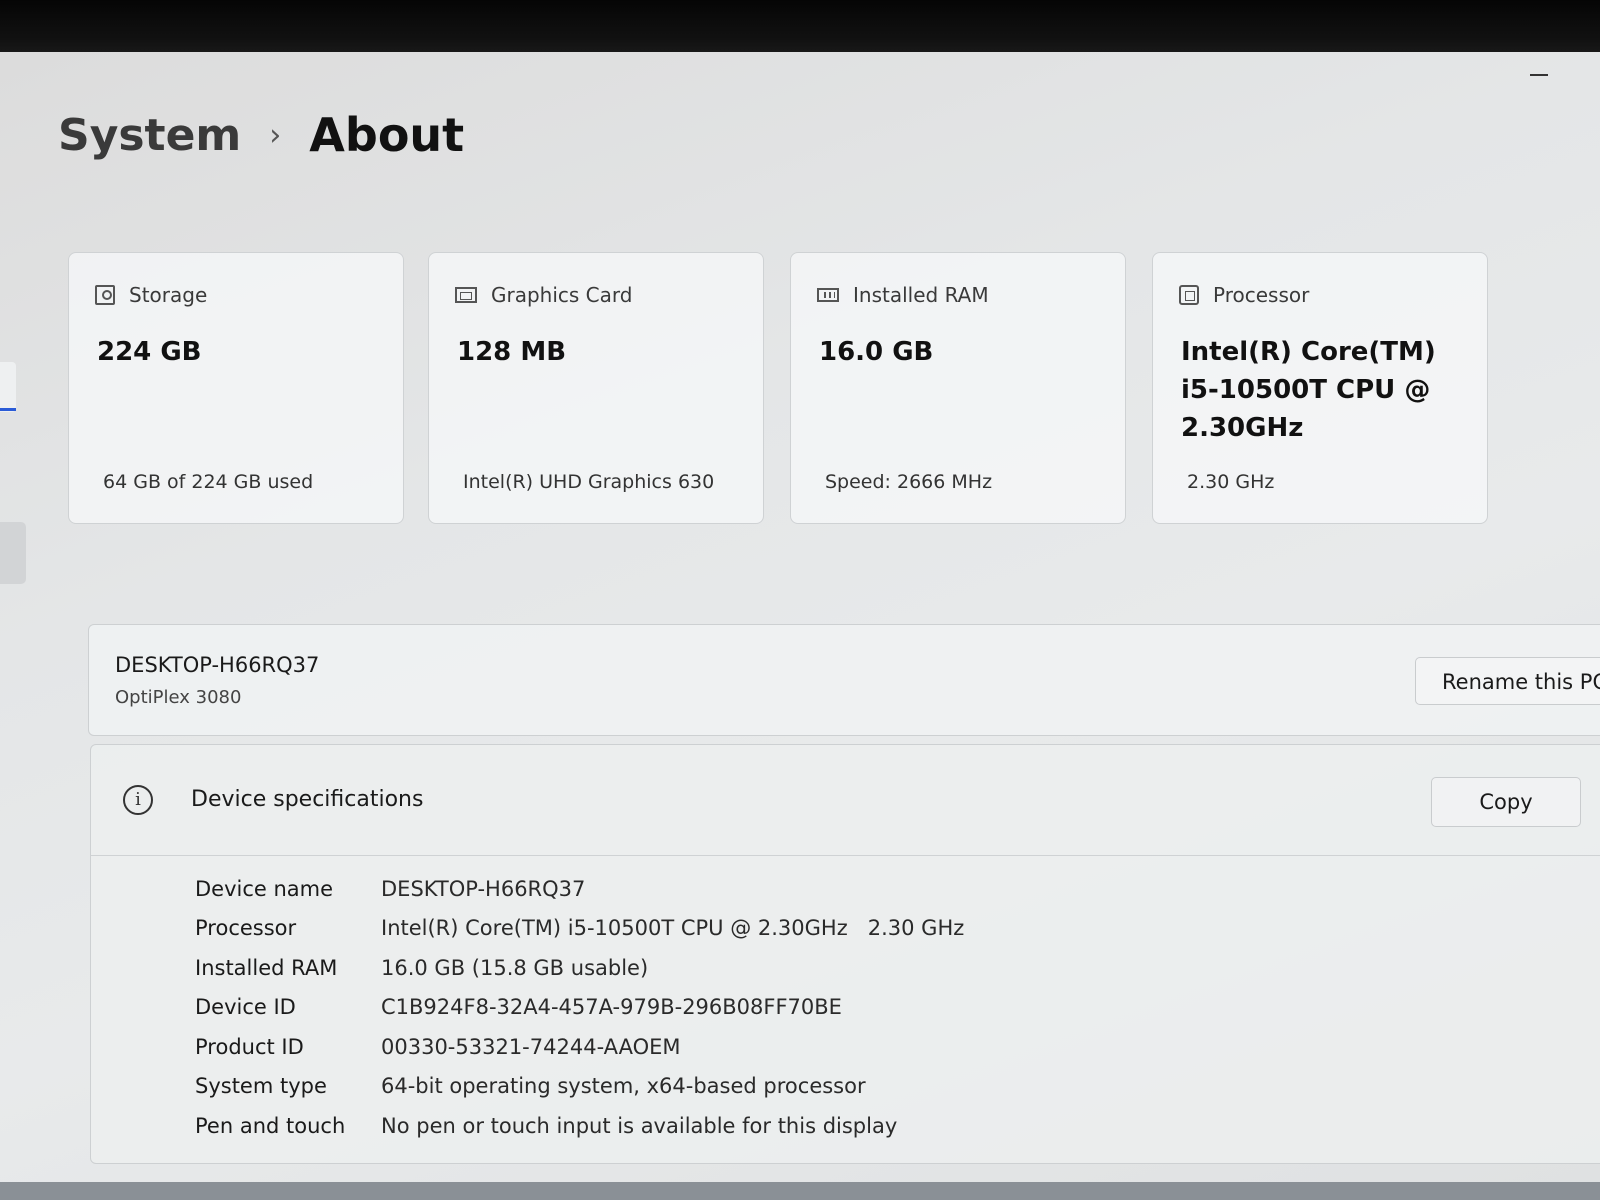  I want to click on card-value: 224 GB, so click(149, 352).